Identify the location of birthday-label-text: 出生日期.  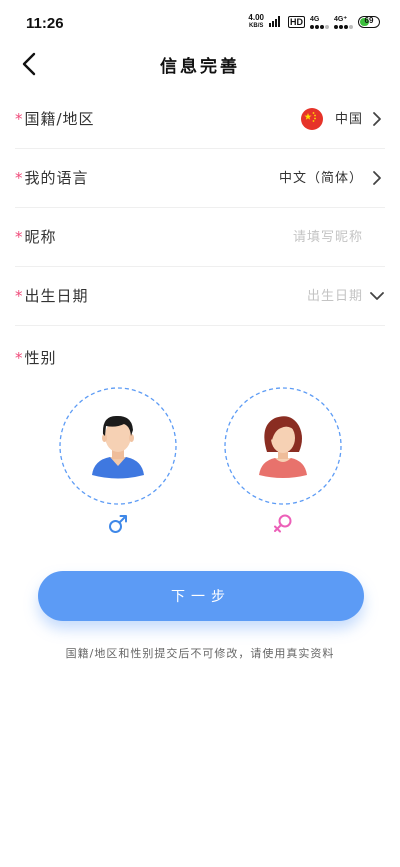
(56, 296).